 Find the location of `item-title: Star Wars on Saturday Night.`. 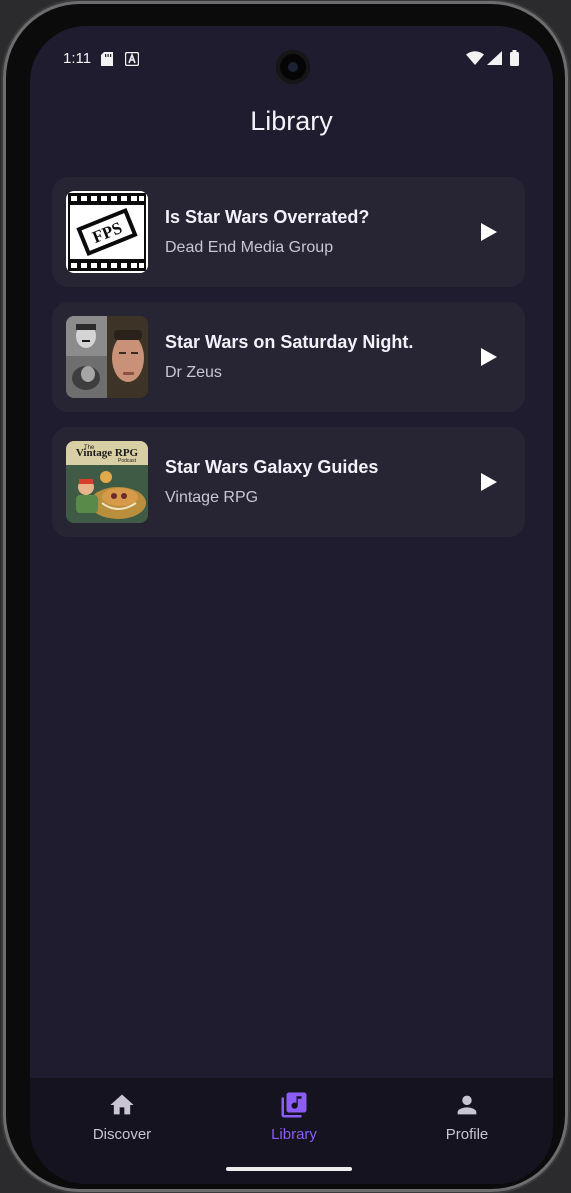

item-title: Star Wars on Saturday Night. is located at coordinates (289, 342).